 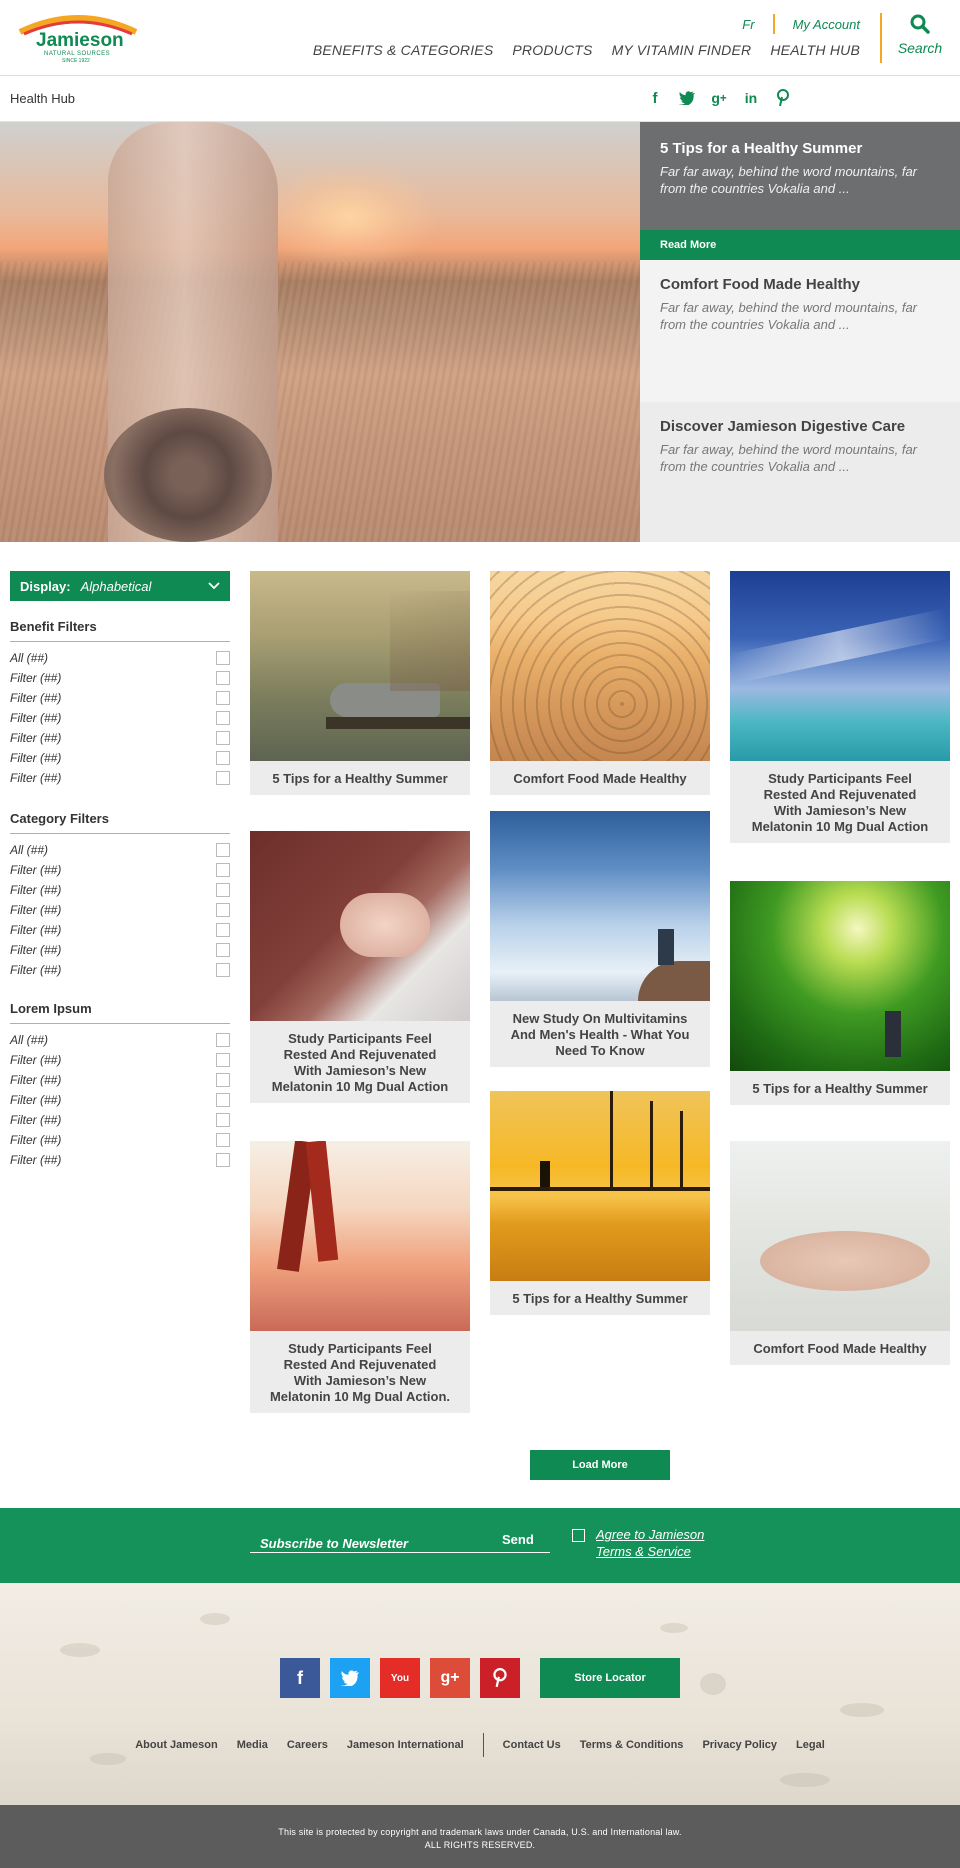 What do you see at coordinates (42, 98) in the screenshot?
I see `breadcrumb: Health Hub` at bounding box center [42, 98].